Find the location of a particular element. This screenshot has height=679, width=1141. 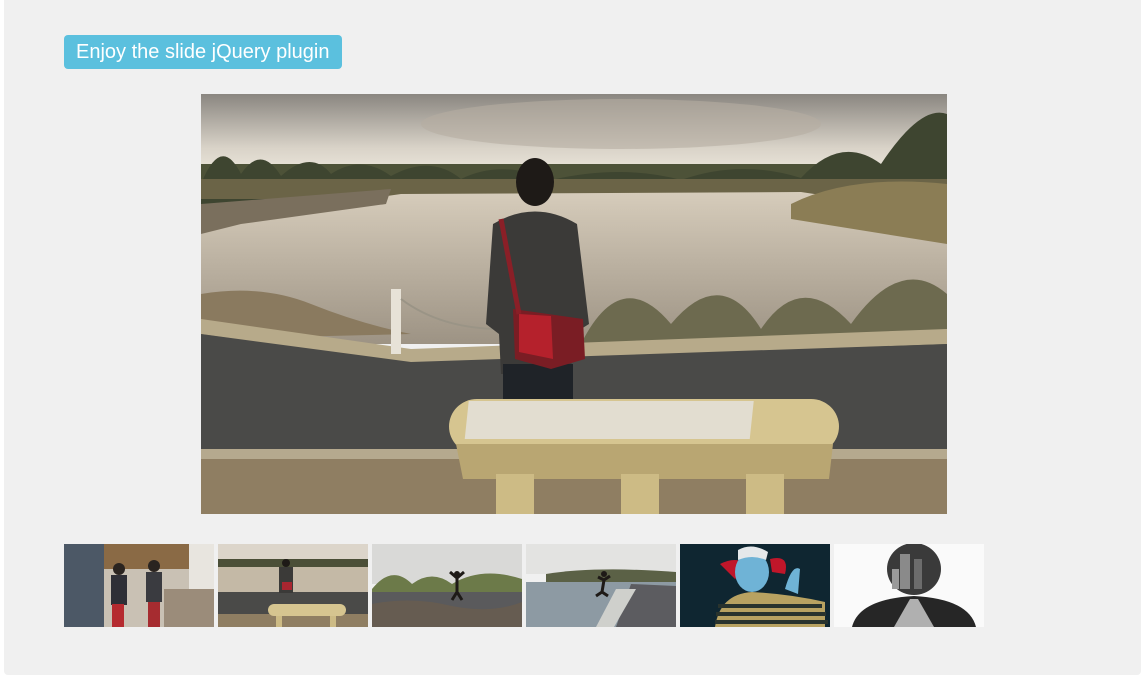

thumbnail-kitchen-photo is located at coordinates (139, 585).